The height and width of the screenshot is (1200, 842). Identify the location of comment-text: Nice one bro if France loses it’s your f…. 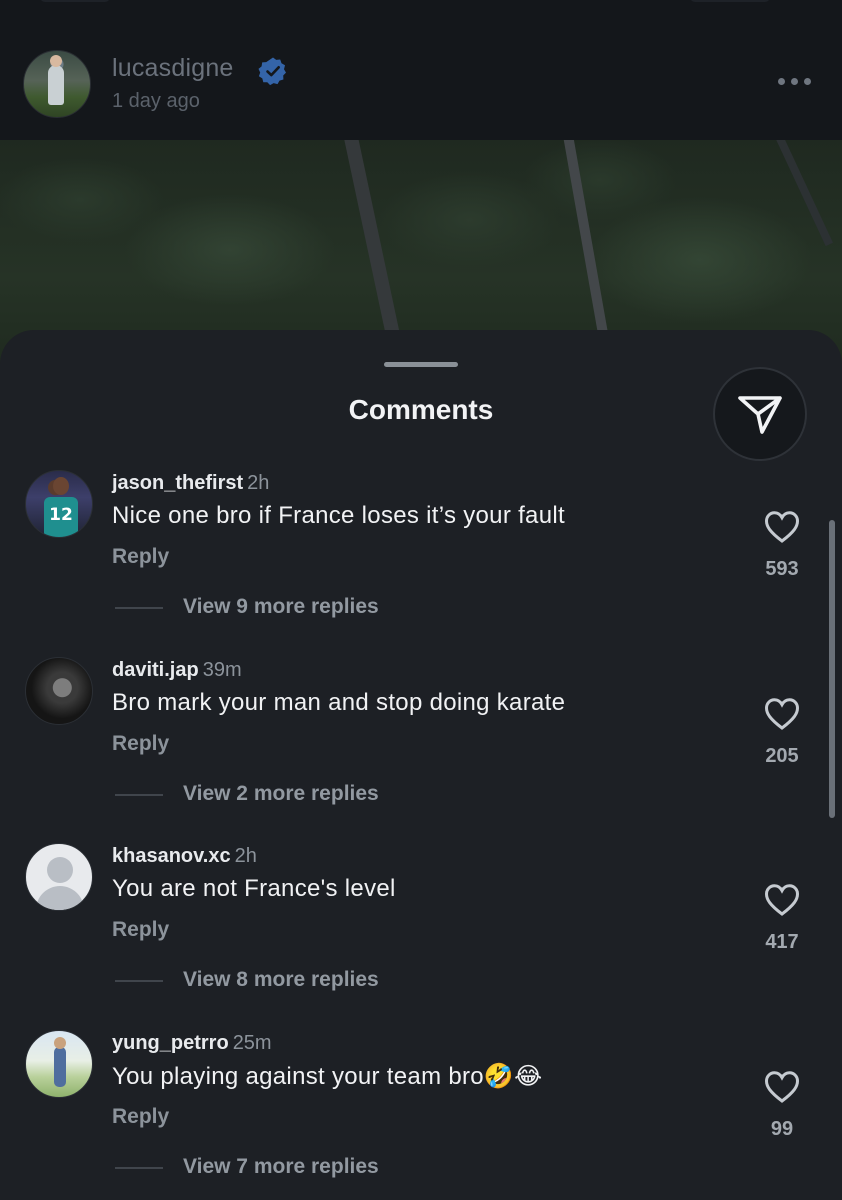
(338, 515).